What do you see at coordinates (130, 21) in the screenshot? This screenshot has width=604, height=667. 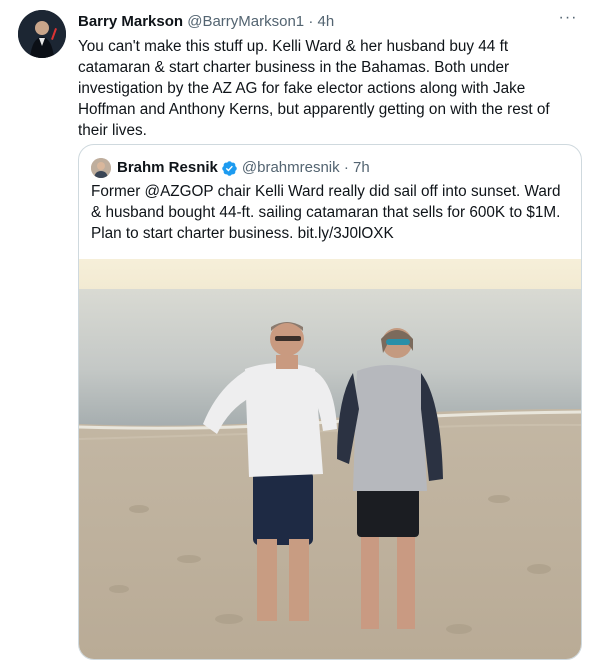 I see `author-name: Barry Markson` at bounding box center [130, 21].